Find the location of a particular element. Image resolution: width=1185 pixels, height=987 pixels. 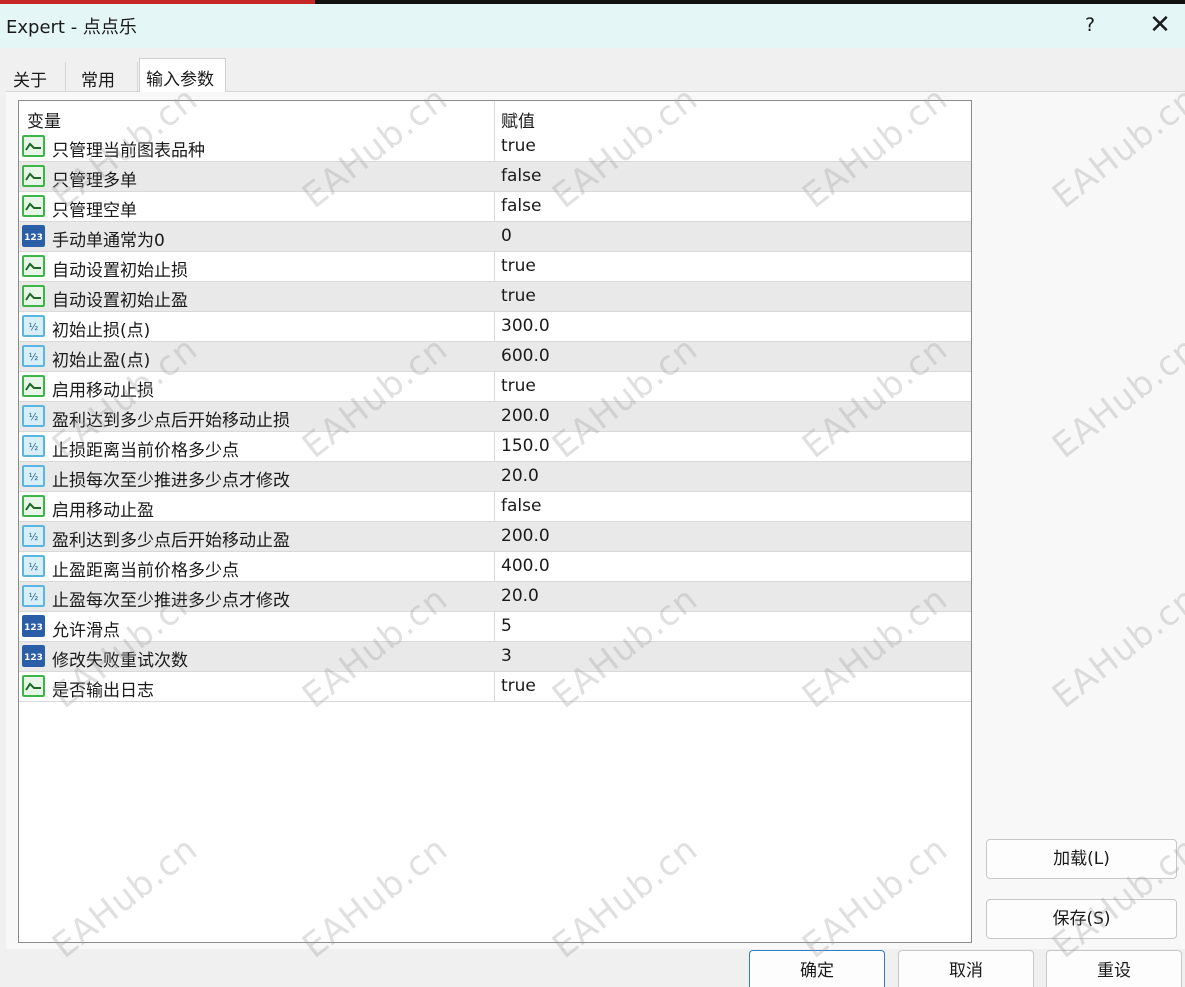

save-button: 保存(S) is located at coordinates (1081, 919).